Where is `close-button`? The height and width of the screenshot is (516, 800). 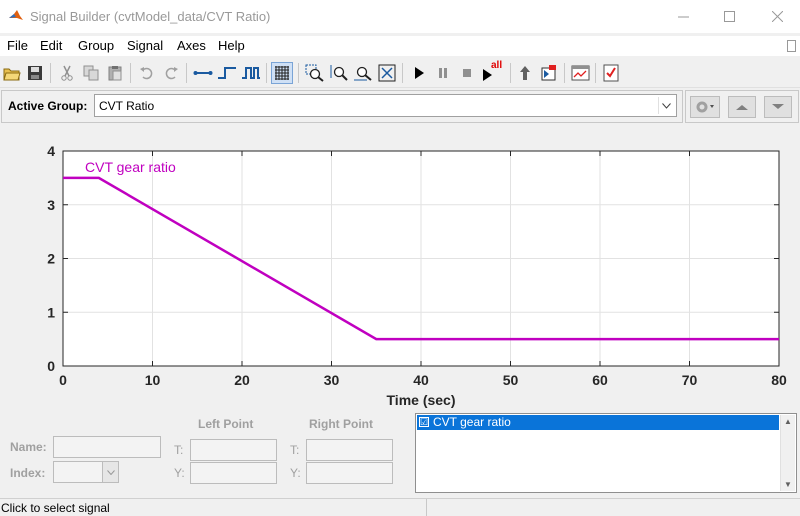
close-button is located at coordinates (777, 16).